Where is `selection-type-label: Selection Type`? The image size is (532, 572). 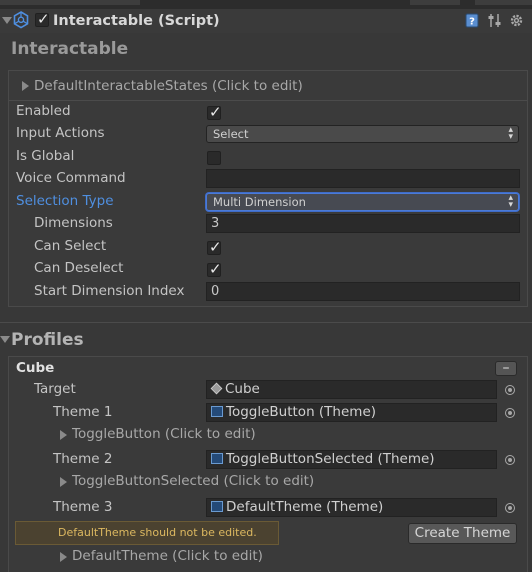
selection-type-label: Selection Type is located at coordinates (65, 201).